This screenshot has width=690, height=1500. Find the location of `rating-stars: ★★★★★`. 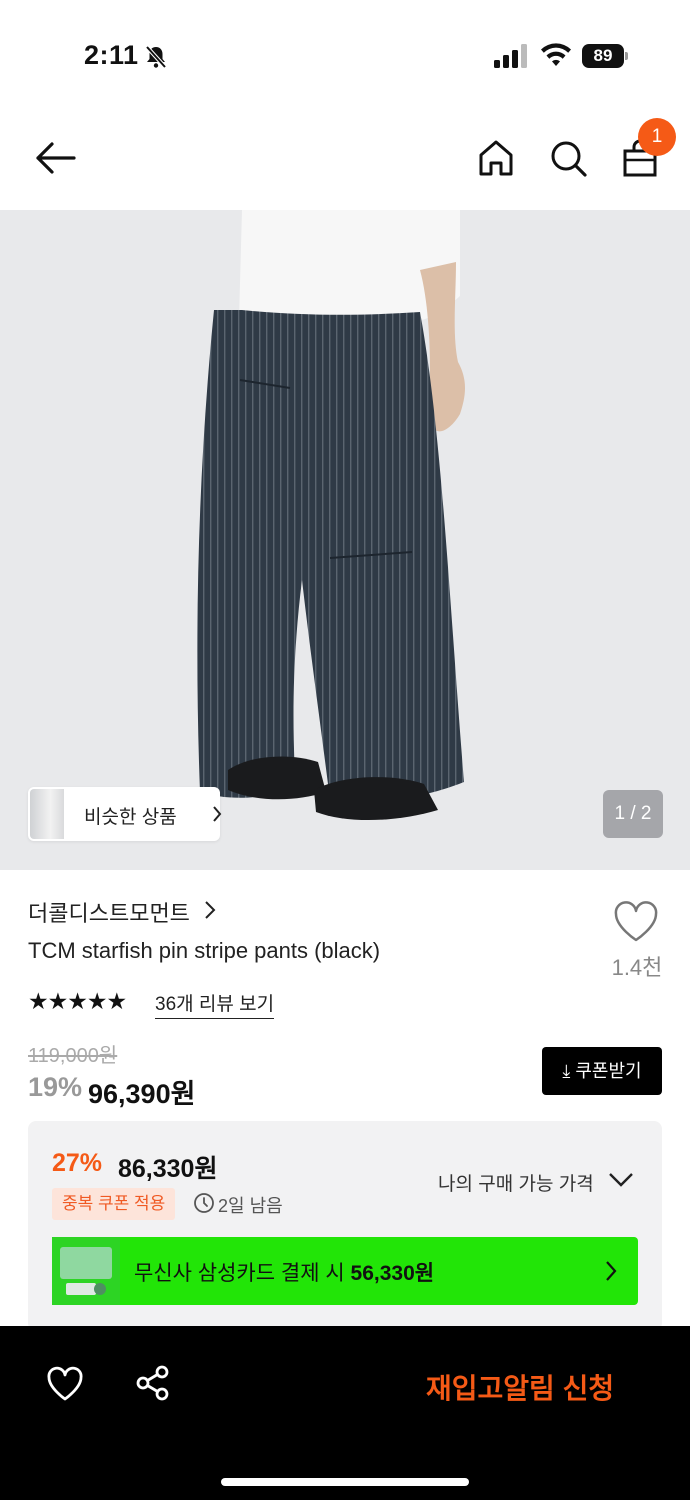

rating-stars: ★★★★★ is located at coordinates (77, 1001).